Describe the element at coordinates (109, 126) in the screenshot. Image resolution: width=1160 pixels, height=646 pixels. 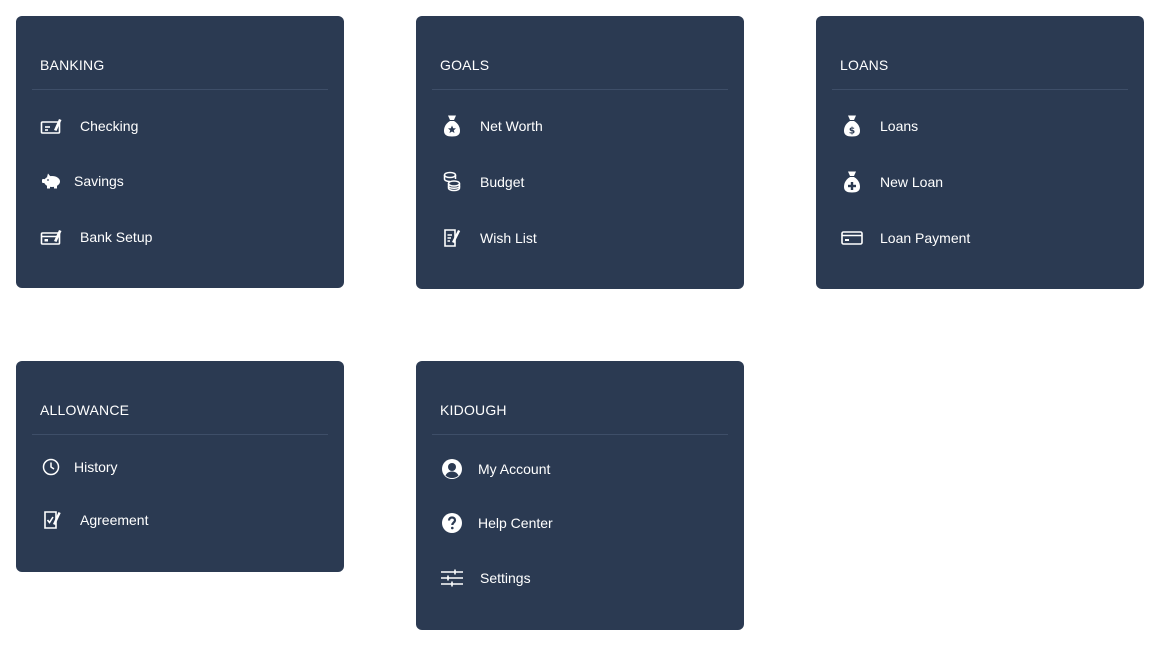
I see `menu-item-label: Checking` at that location.